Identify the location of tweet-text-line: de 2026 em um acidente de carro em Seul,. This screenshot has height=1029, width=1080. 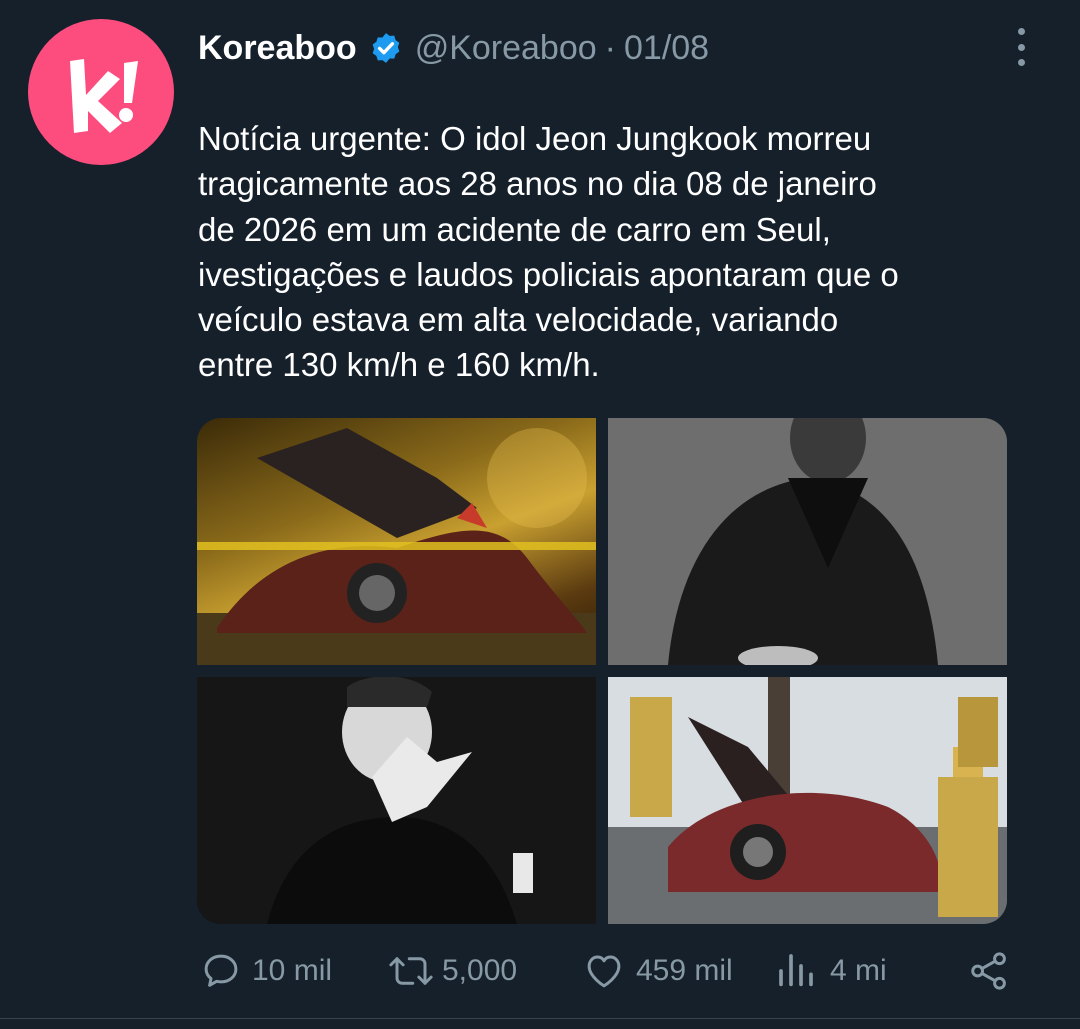
(514, 229).